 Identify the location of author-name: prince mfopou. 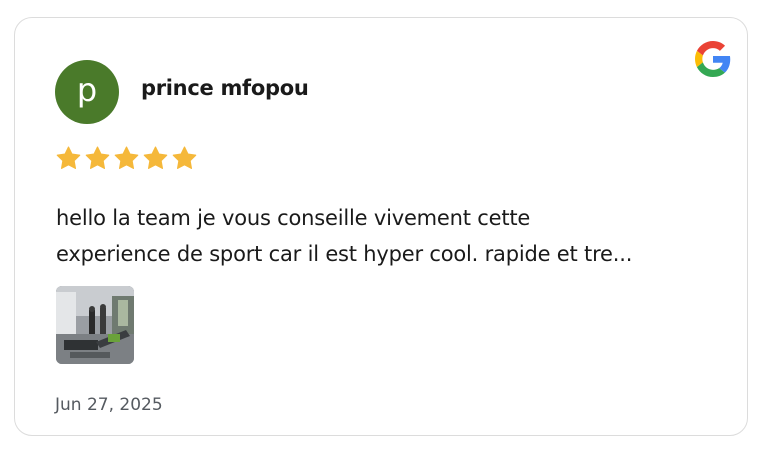
(225, 88).